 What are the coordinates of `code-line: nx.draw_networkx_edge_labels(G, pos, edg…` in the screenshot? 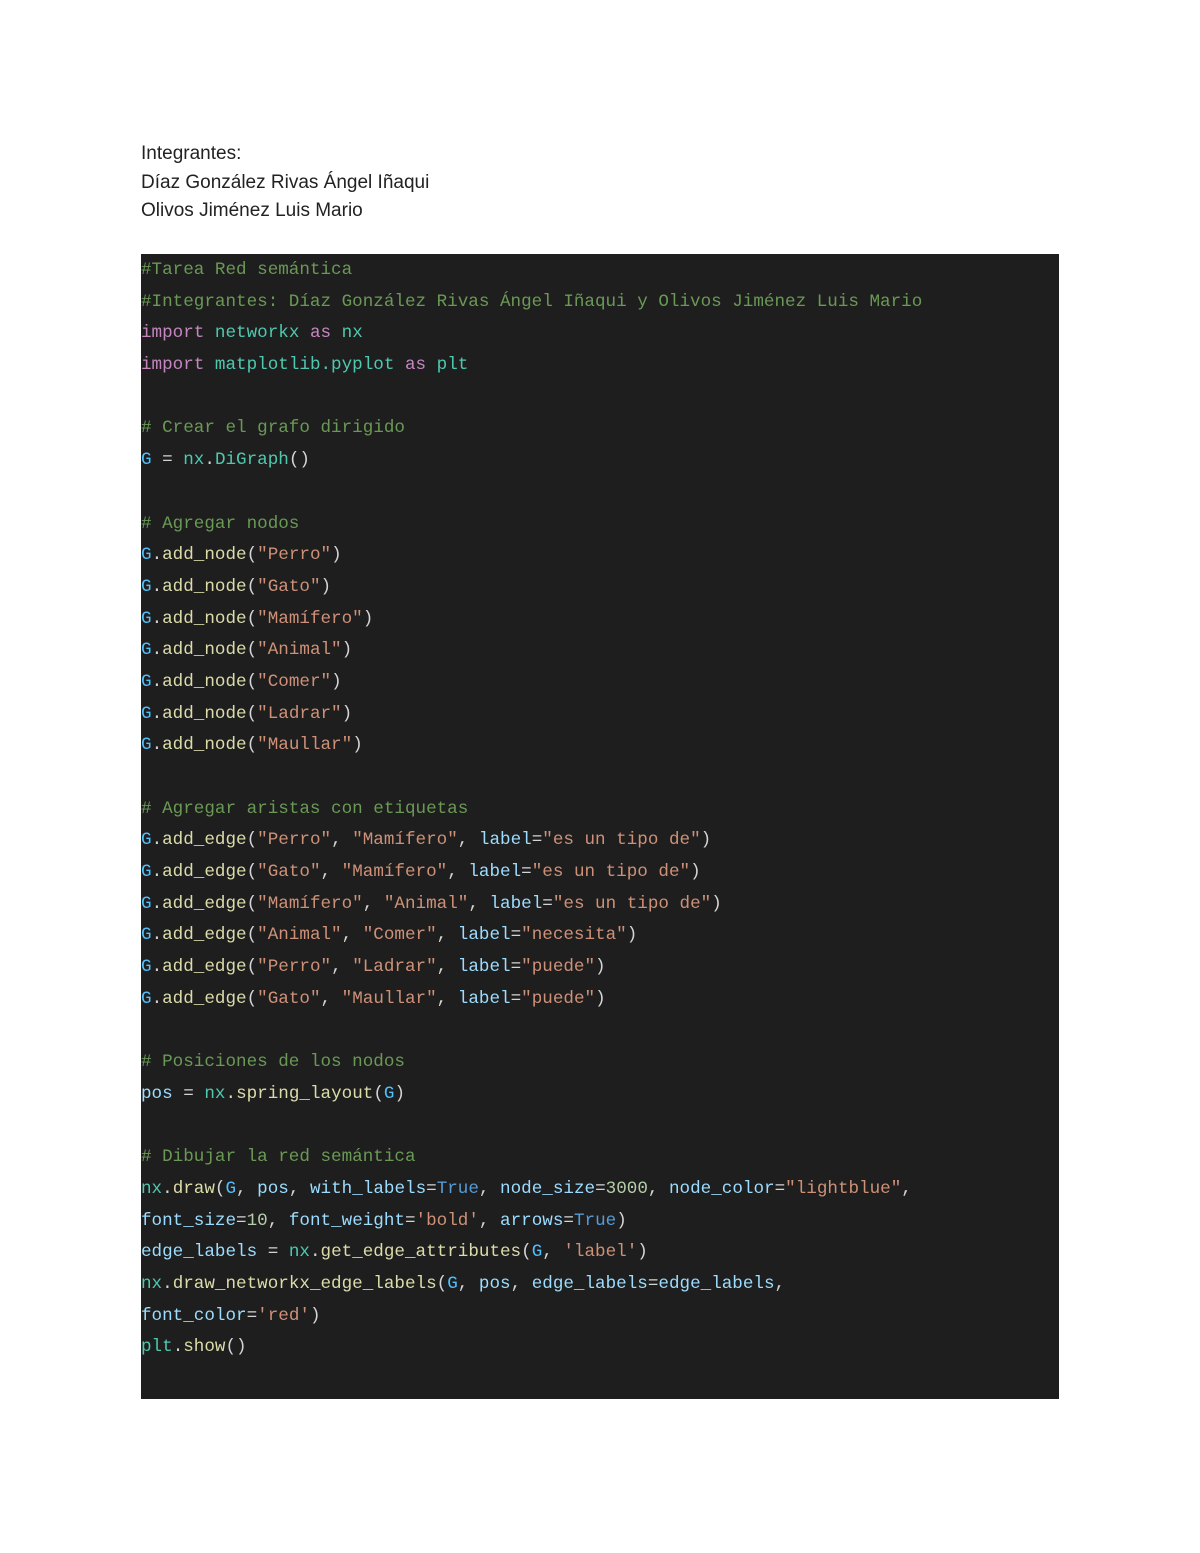 It's located at (600, 1285).